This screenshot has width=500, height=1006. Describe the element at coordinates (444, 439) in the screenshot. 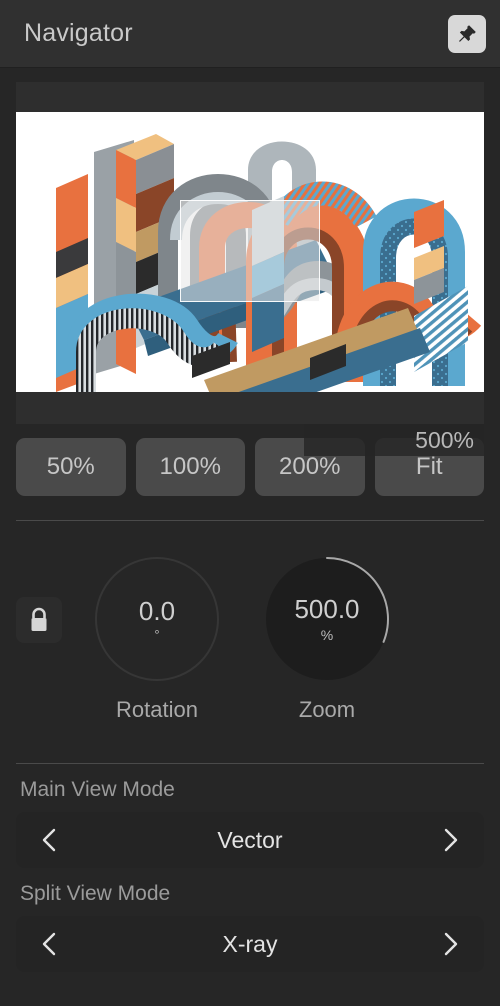

I see `navigator-zoom-value: 500%` at that location.